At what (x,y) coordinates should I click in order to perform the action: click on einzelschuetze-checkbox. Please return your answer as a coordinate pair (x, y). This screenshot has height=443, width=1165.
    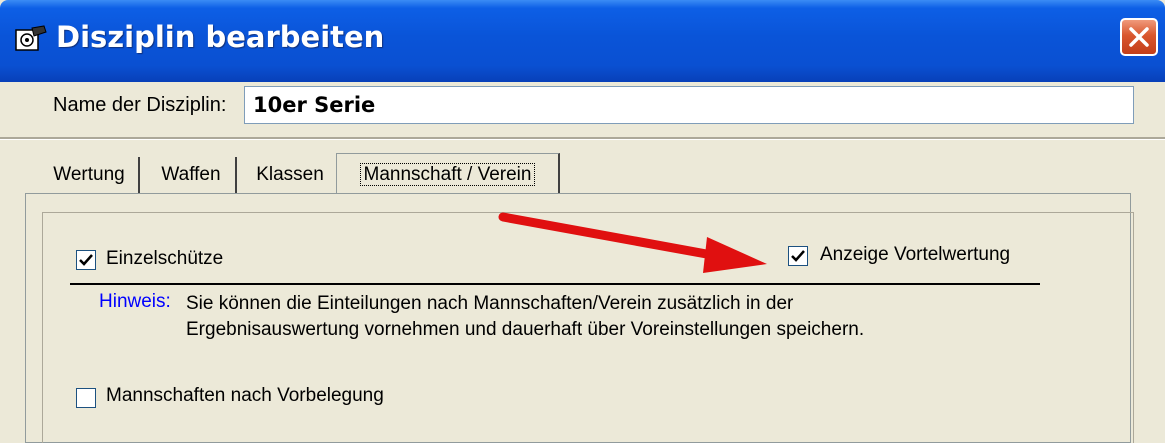
    Looking at the image, I should click on (86, 260).